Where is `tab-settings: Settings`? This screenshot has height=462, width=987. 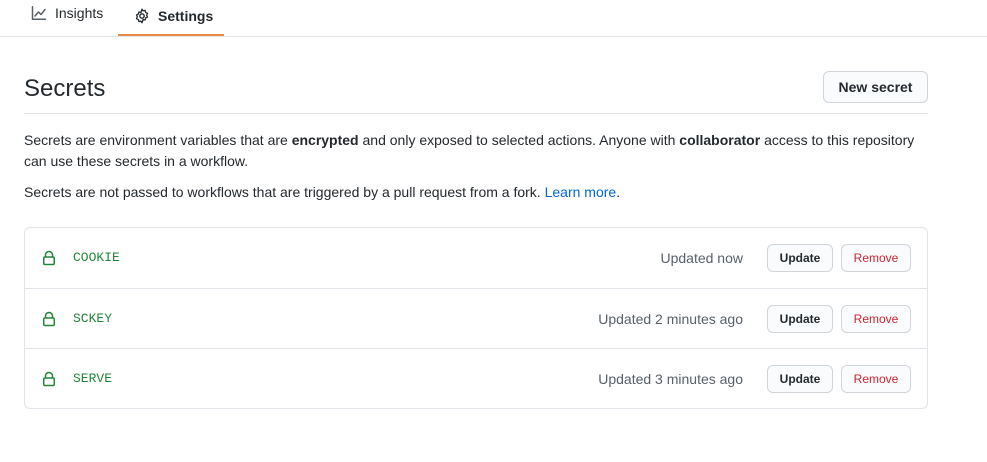
tab-settings: Settings is located at coordinates (171, 18).